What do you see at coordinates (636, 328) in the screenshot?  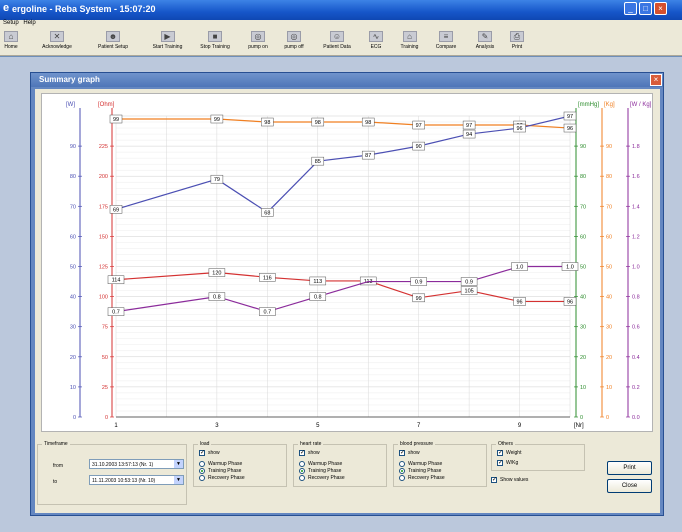 I see `tick-label: 0.6` at bounding box center [636, 328].